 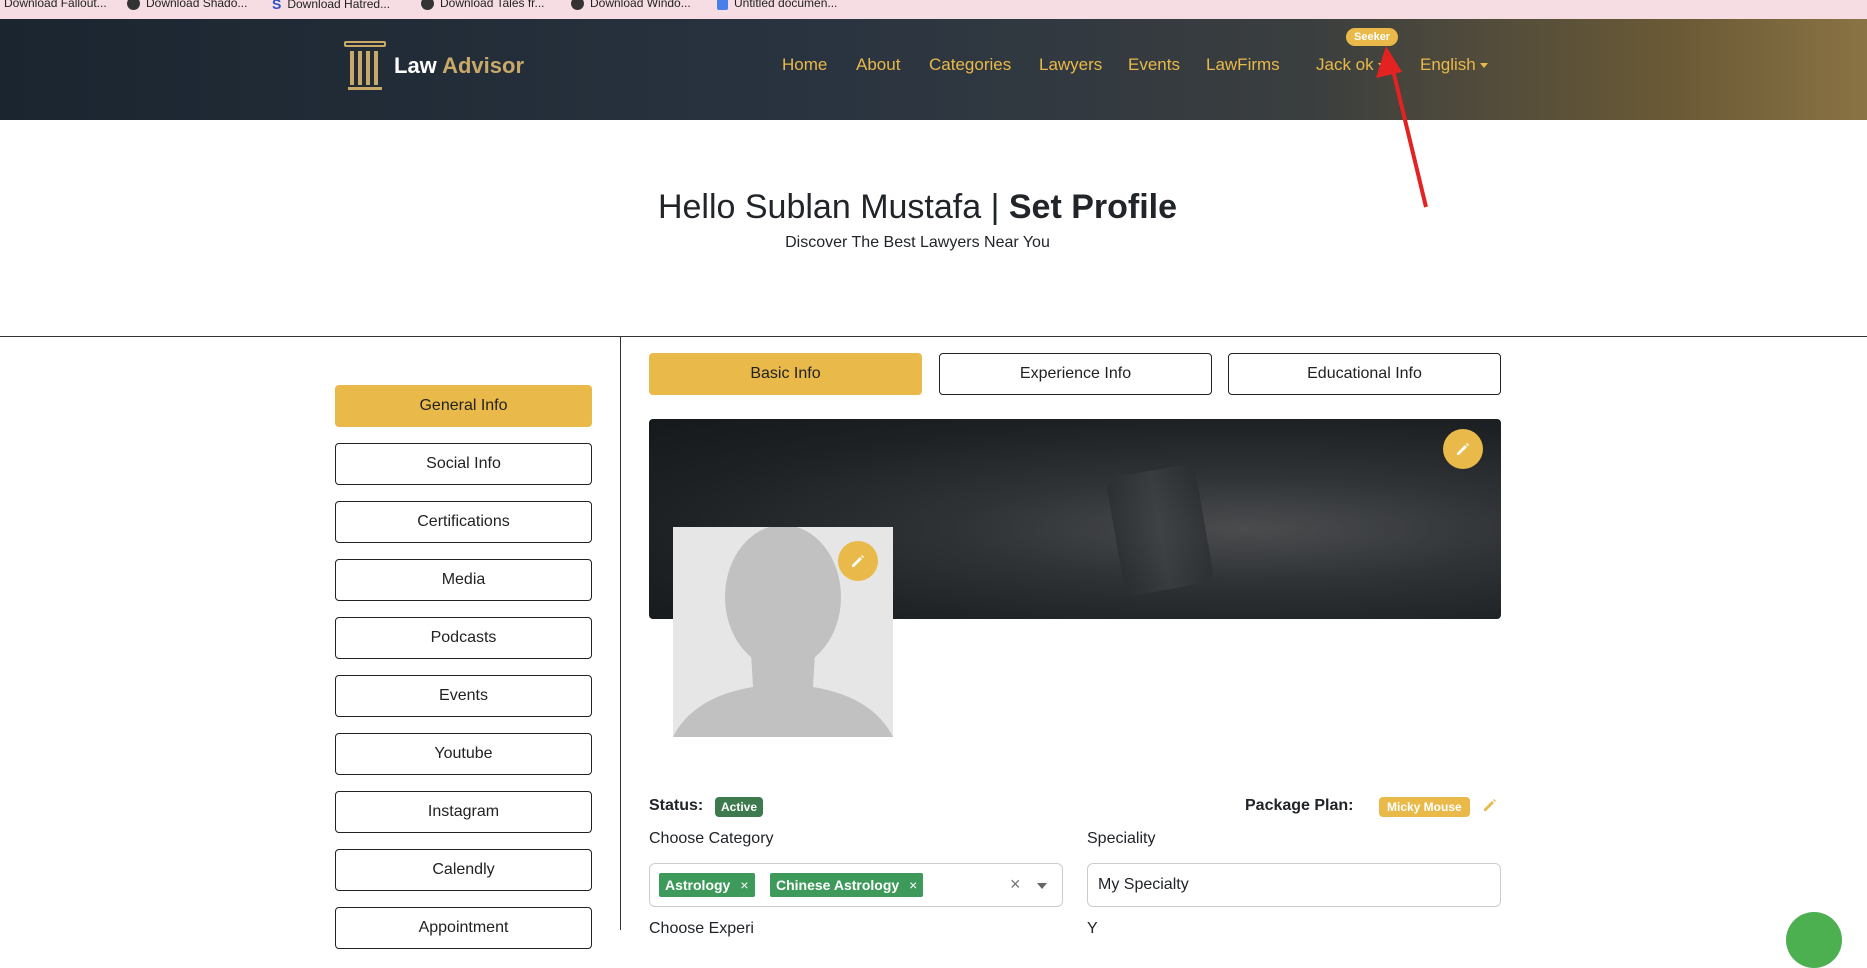 I want to click on sidebar-item-events: Events, so click(x=463, y=696).